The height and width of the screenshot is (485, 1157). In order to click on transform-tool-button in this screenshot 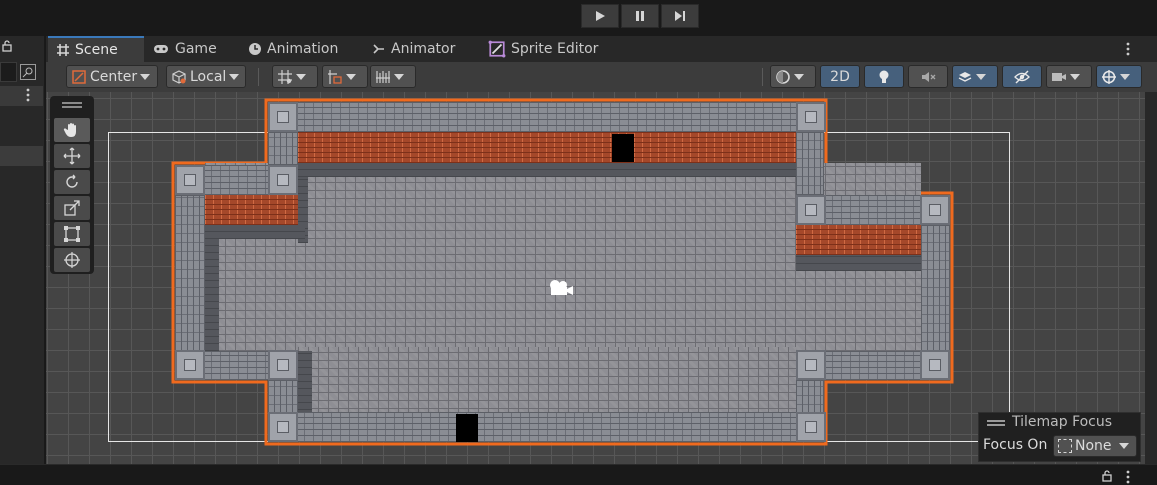, I will do `click(72, 260)`.